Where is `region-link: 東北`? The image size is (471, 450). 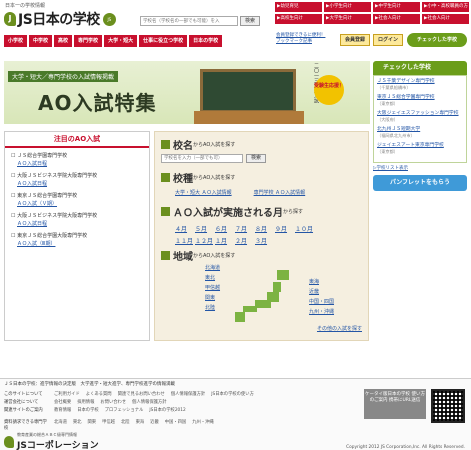 region-link: 東北 is located at coordinates (212, 277).